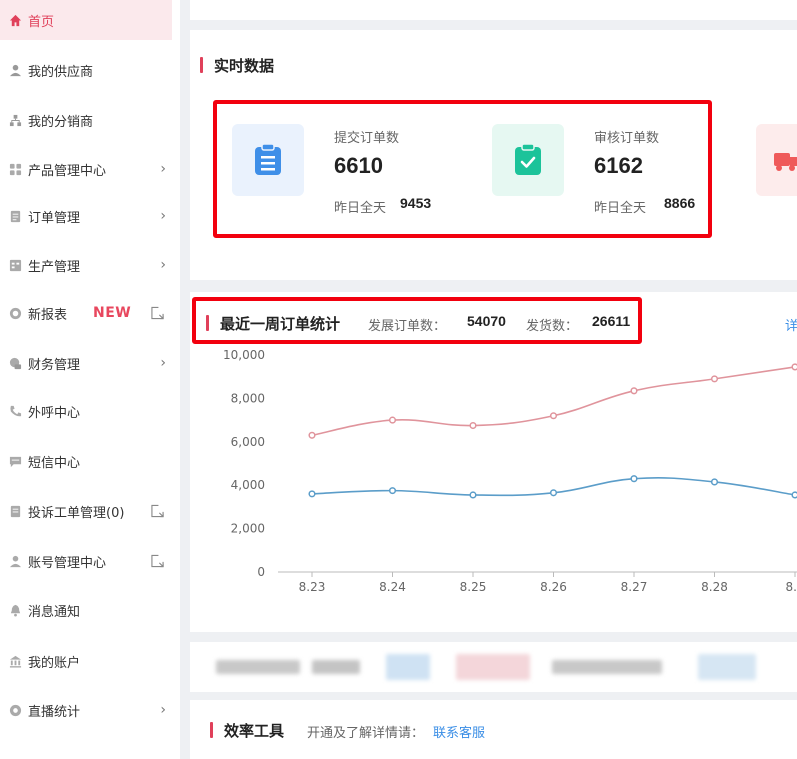 Image resolution: width=797 pixels, height=759 pixels. What do you see at coordinates (15, 216) in the screenshot?
I see `clipboard-icon` at bounding box center [15, 216].